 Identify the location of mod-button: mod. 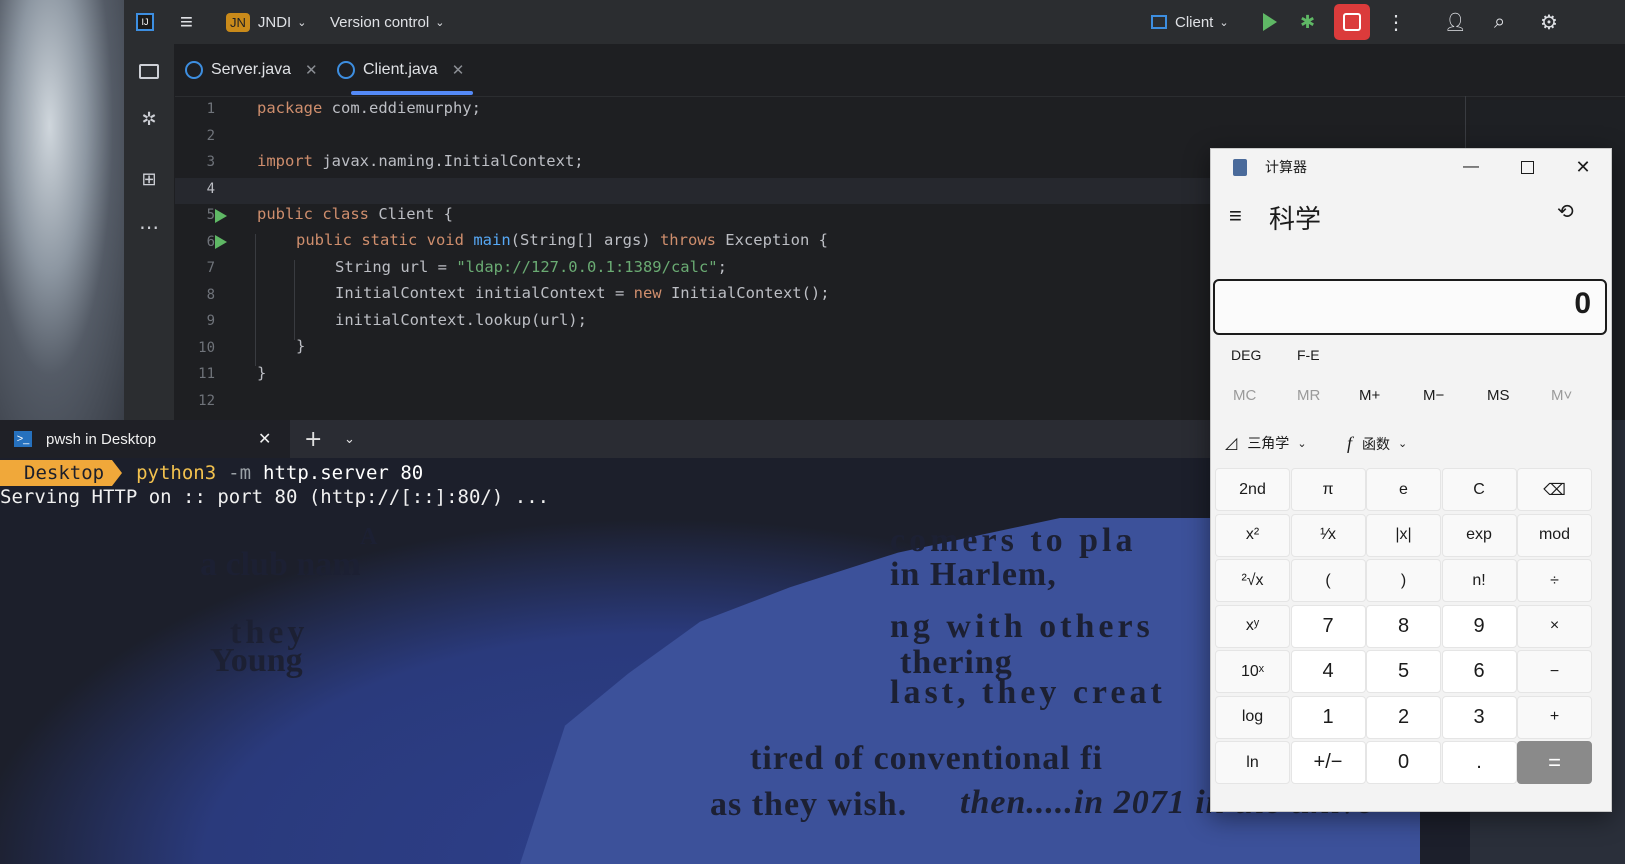
(1554, 535).